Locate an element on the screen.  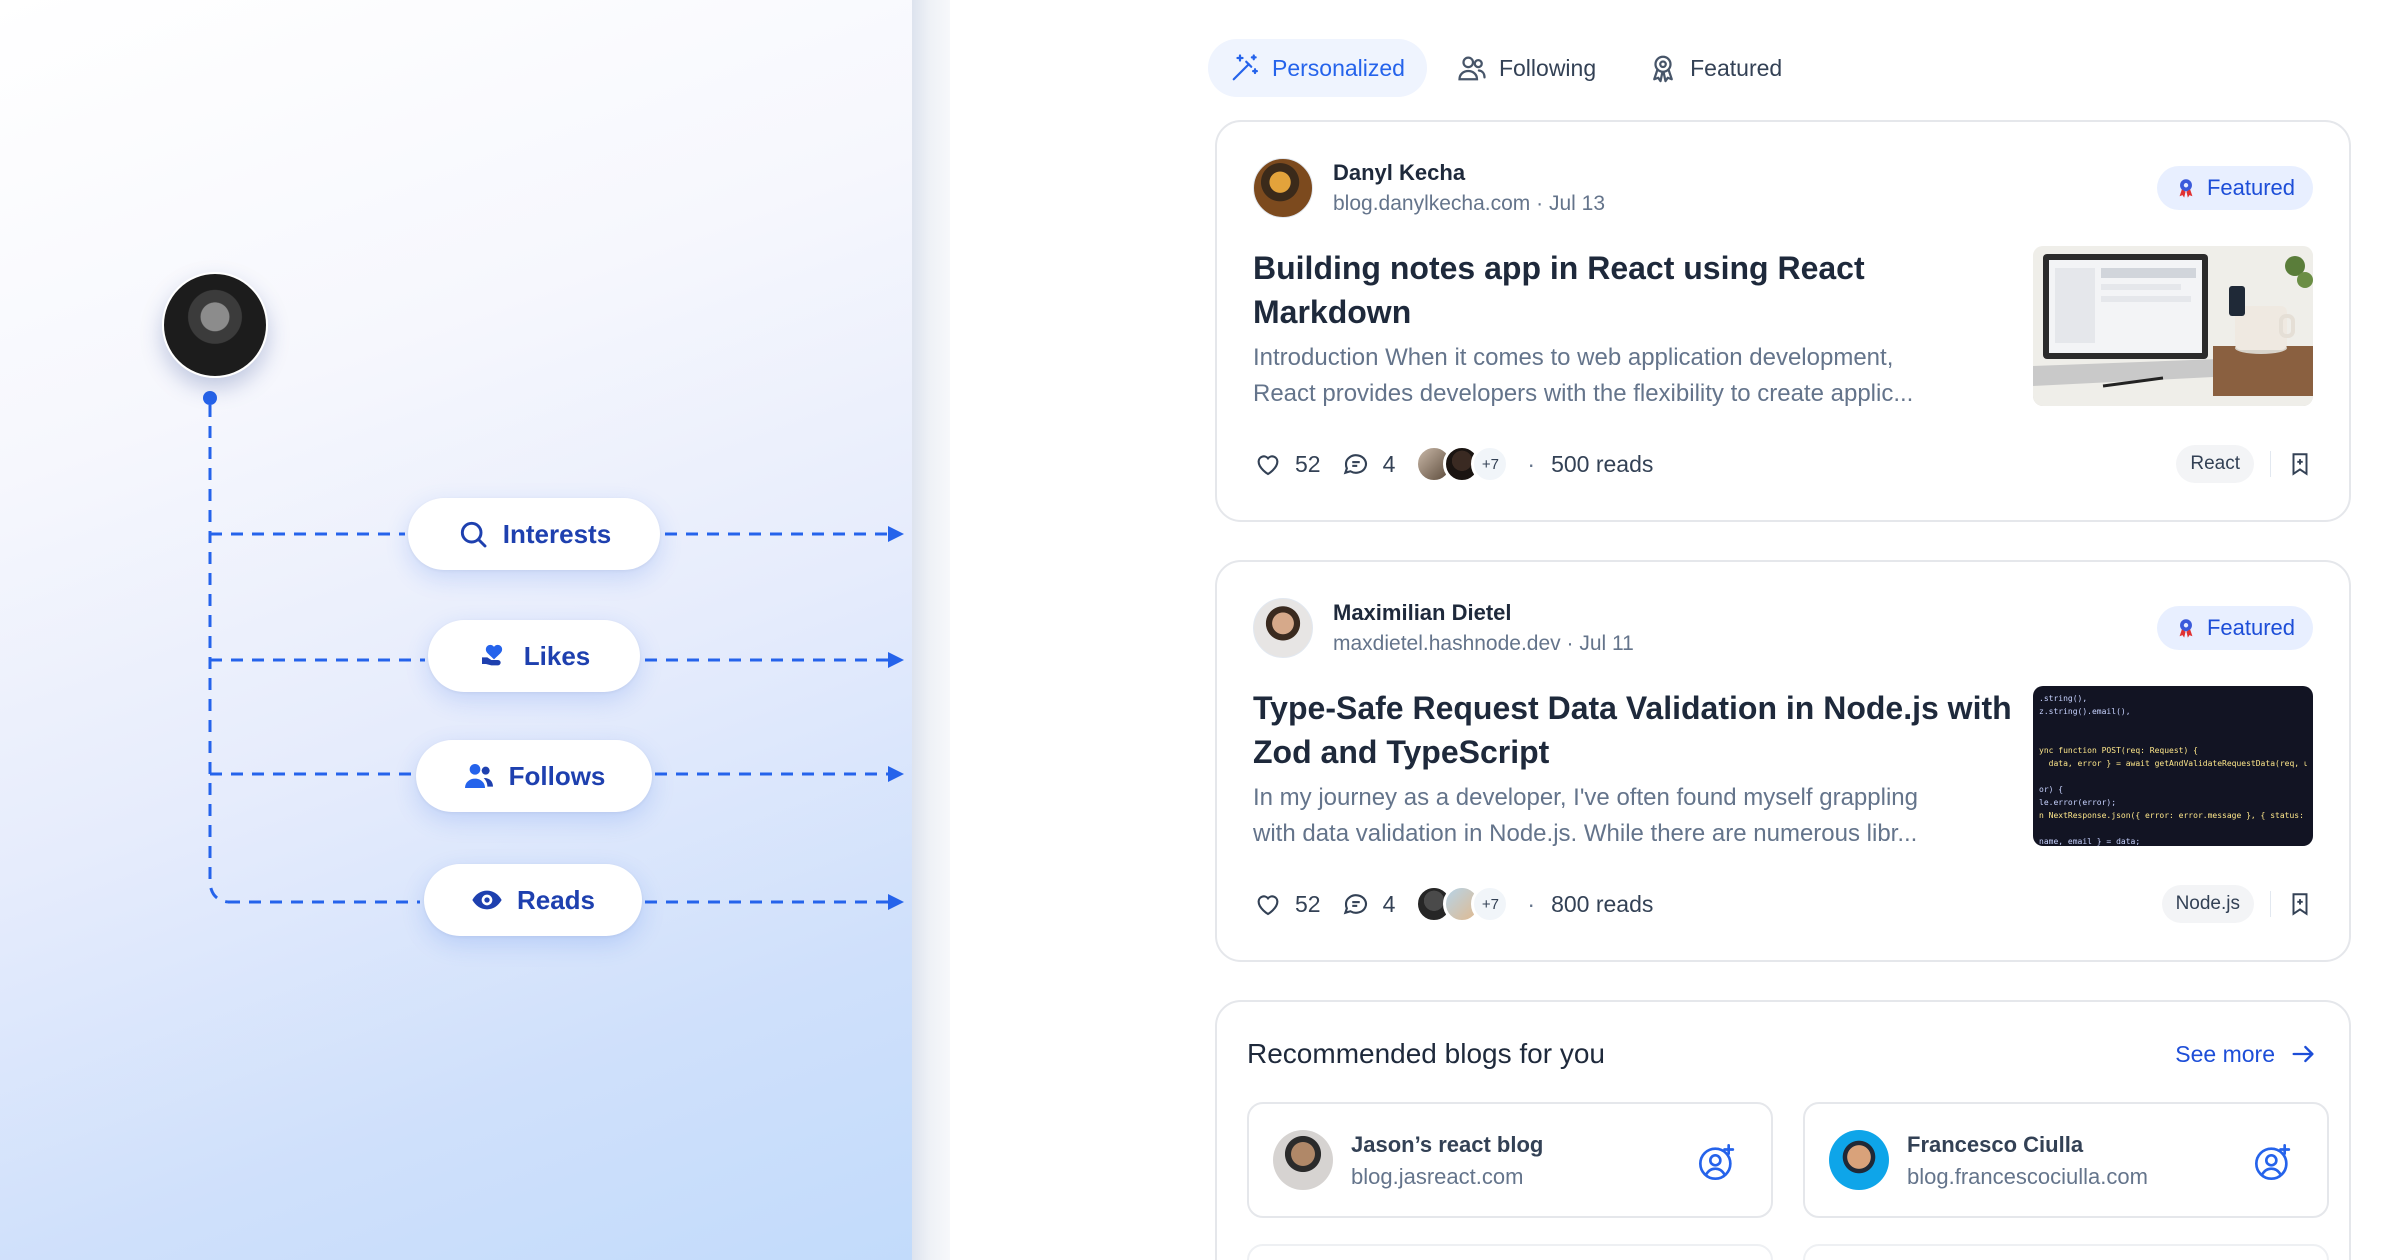
post-date: Jul 11 is located at coordinates (1606, 643).